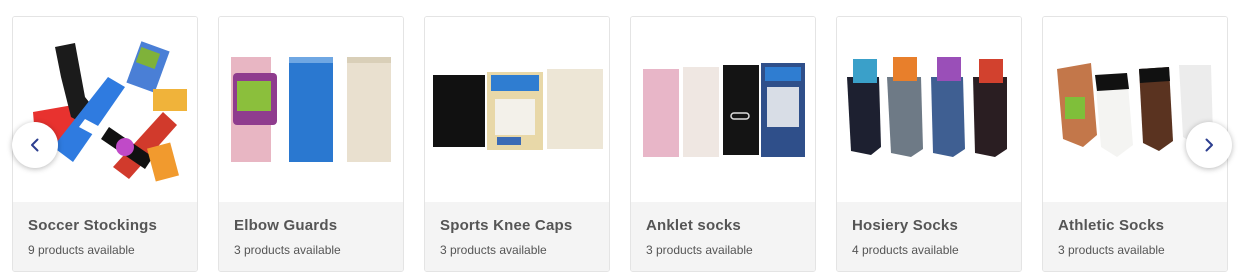  I want to click on hosiery-socks-image, so click(927, 107).